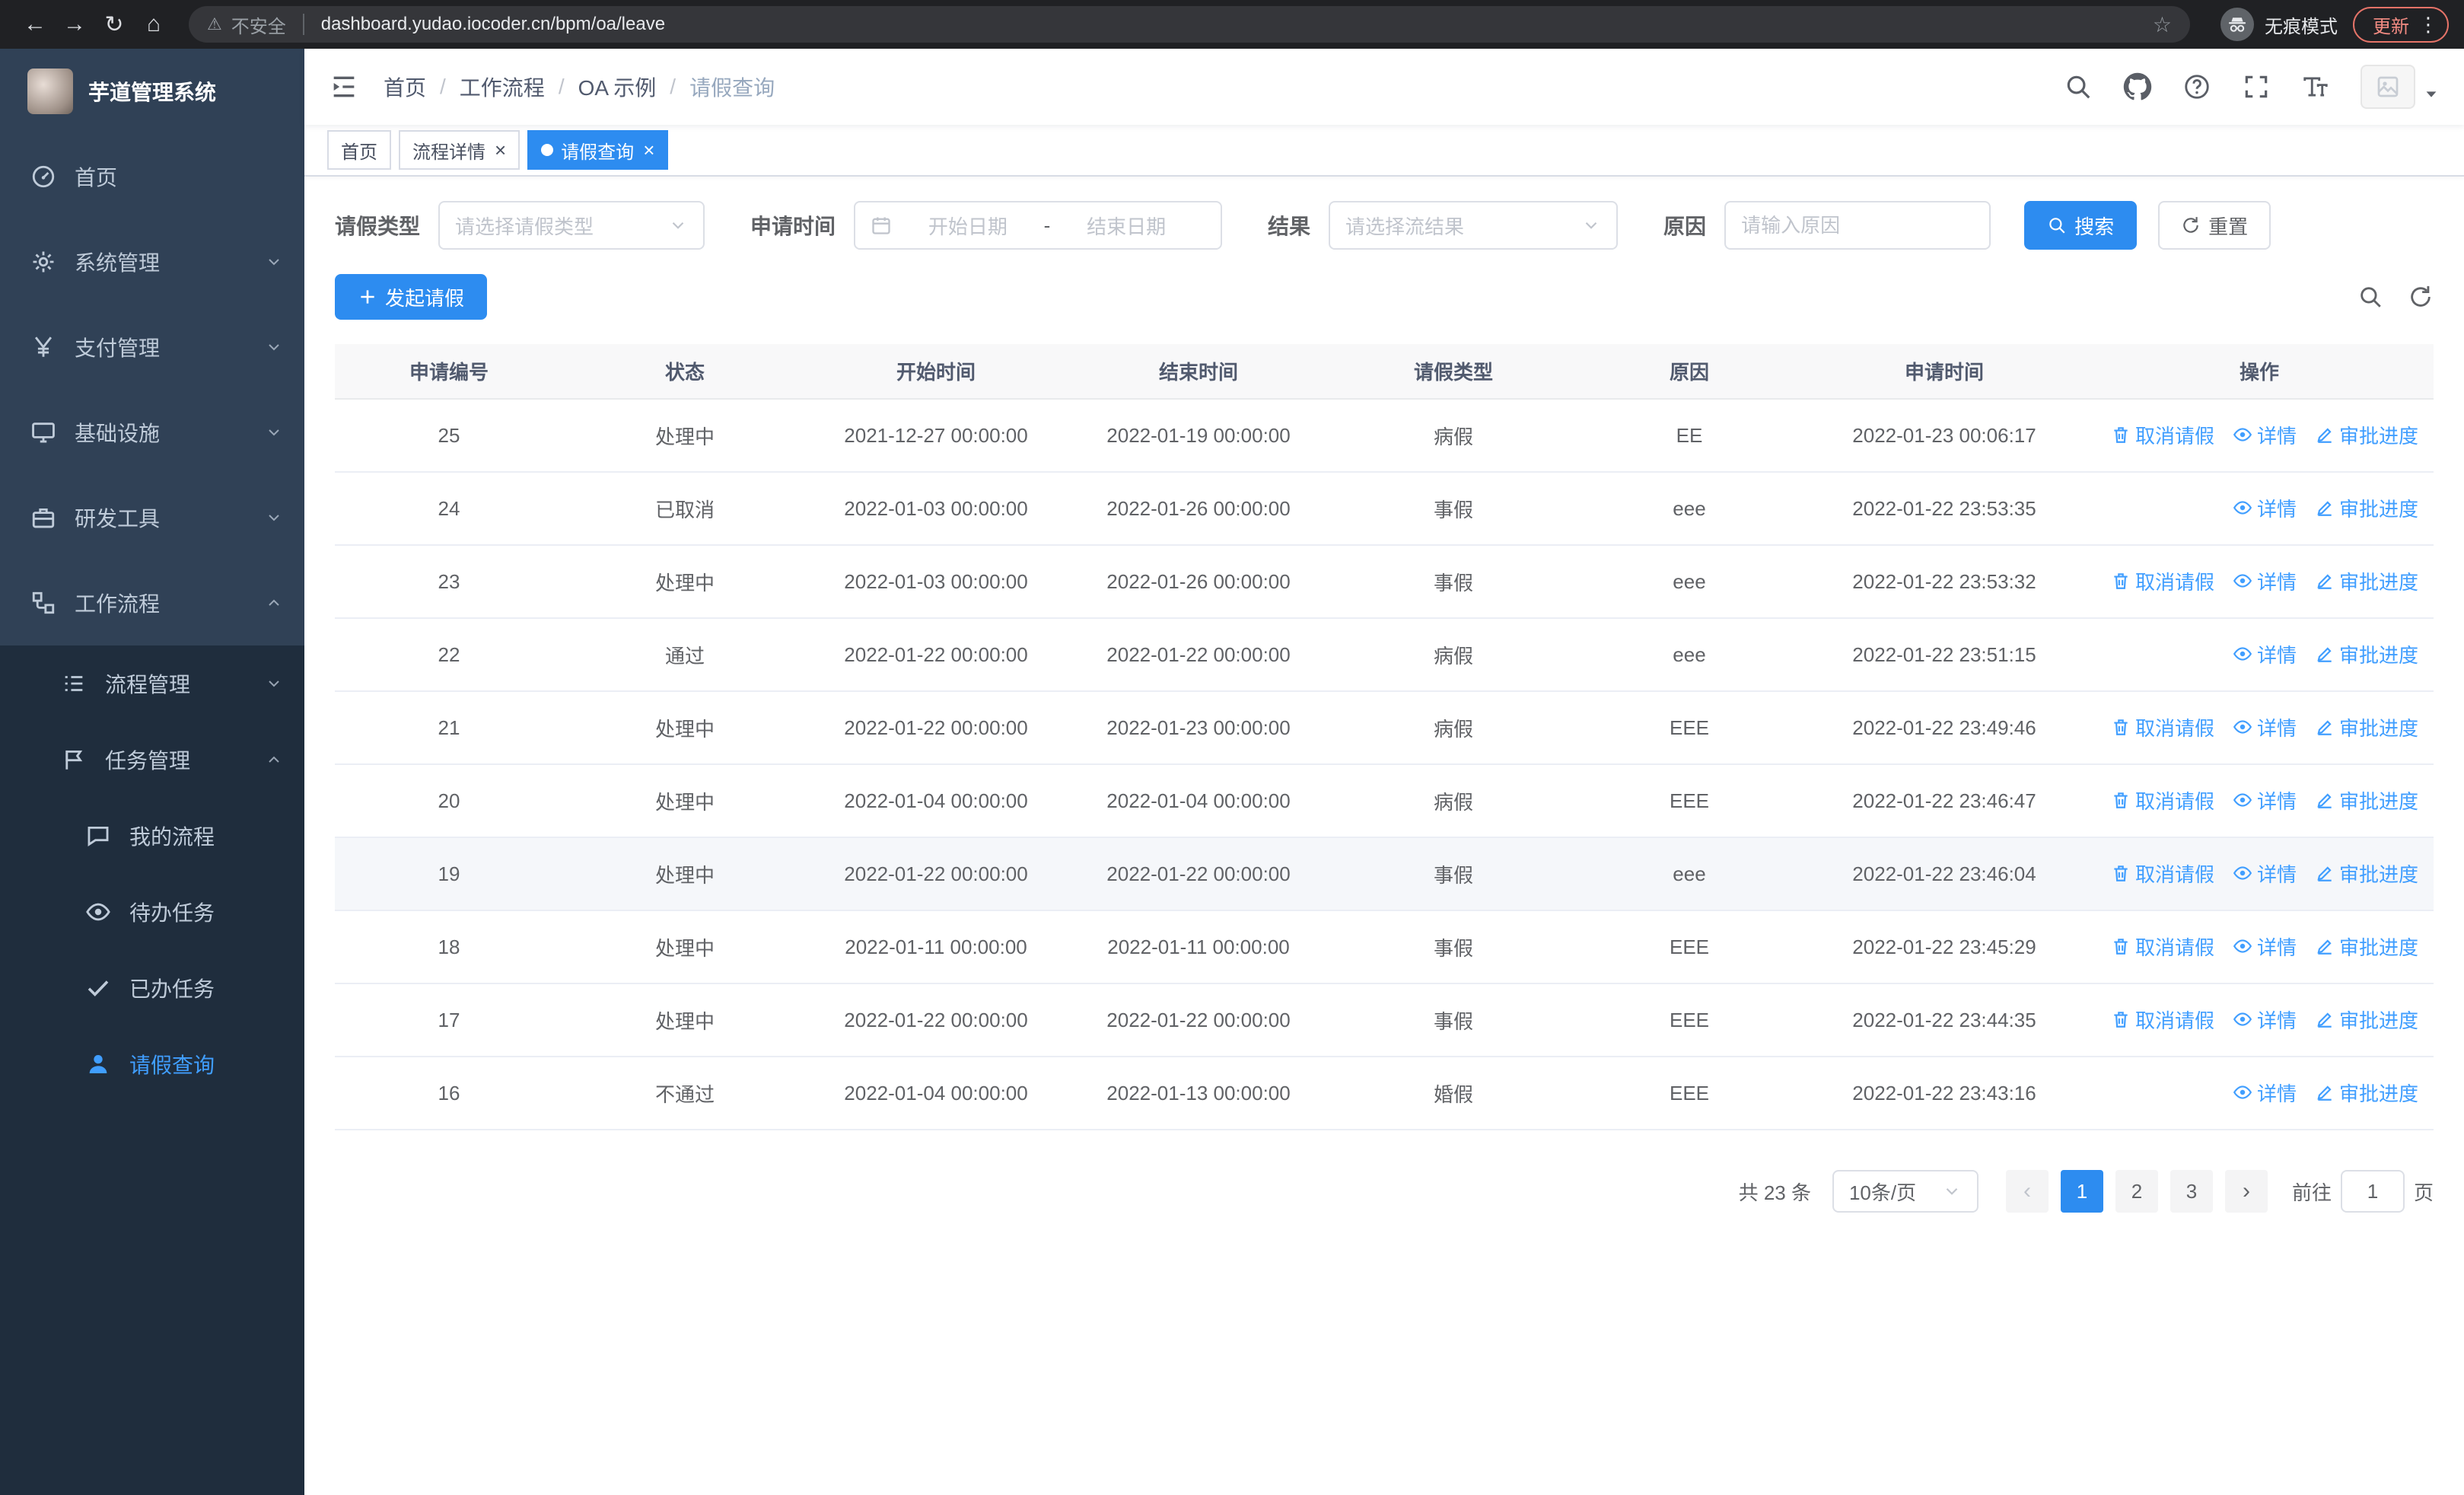 The width and height of the screenshot is (2464, 1495). I want to click on sidebar-item-my-process: 我的流程, so click(152, 836).